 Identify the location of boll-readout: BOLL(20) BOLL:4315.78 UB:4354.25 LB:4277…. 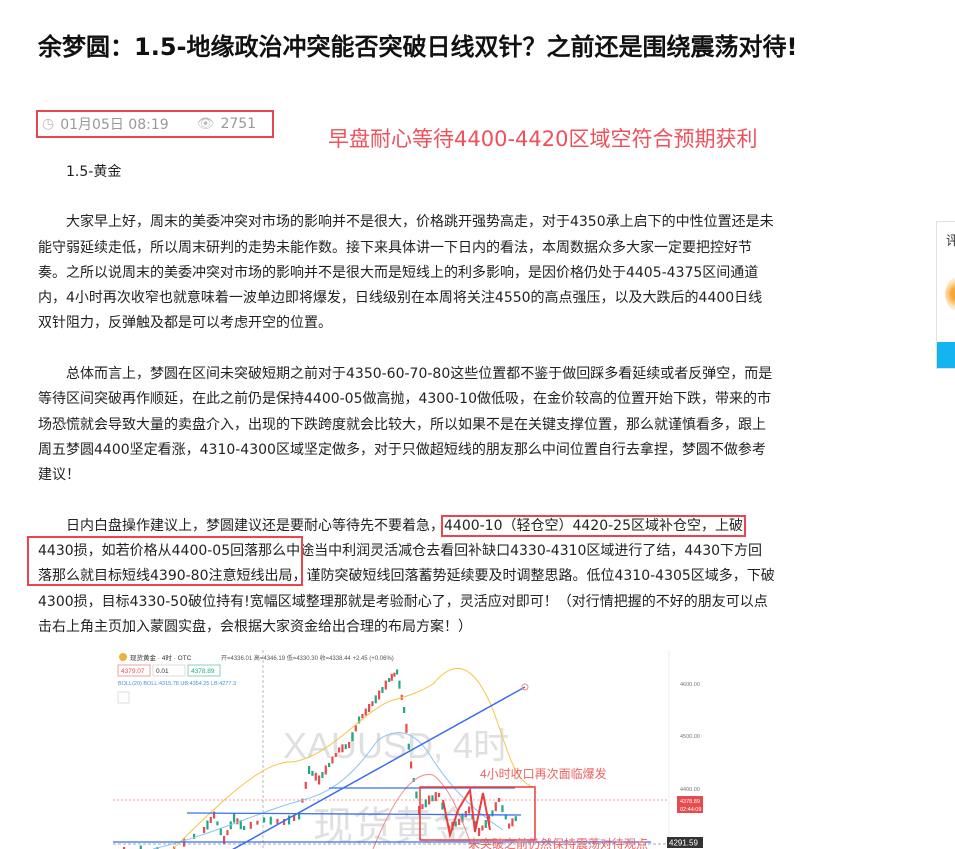
(177, 684).